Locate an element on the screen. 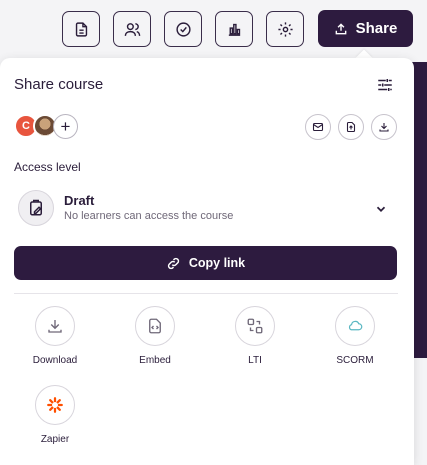 Image resolution: width=427 pixels, height=465 pixels. background-panel-edge is located at coordinates (419, 210).